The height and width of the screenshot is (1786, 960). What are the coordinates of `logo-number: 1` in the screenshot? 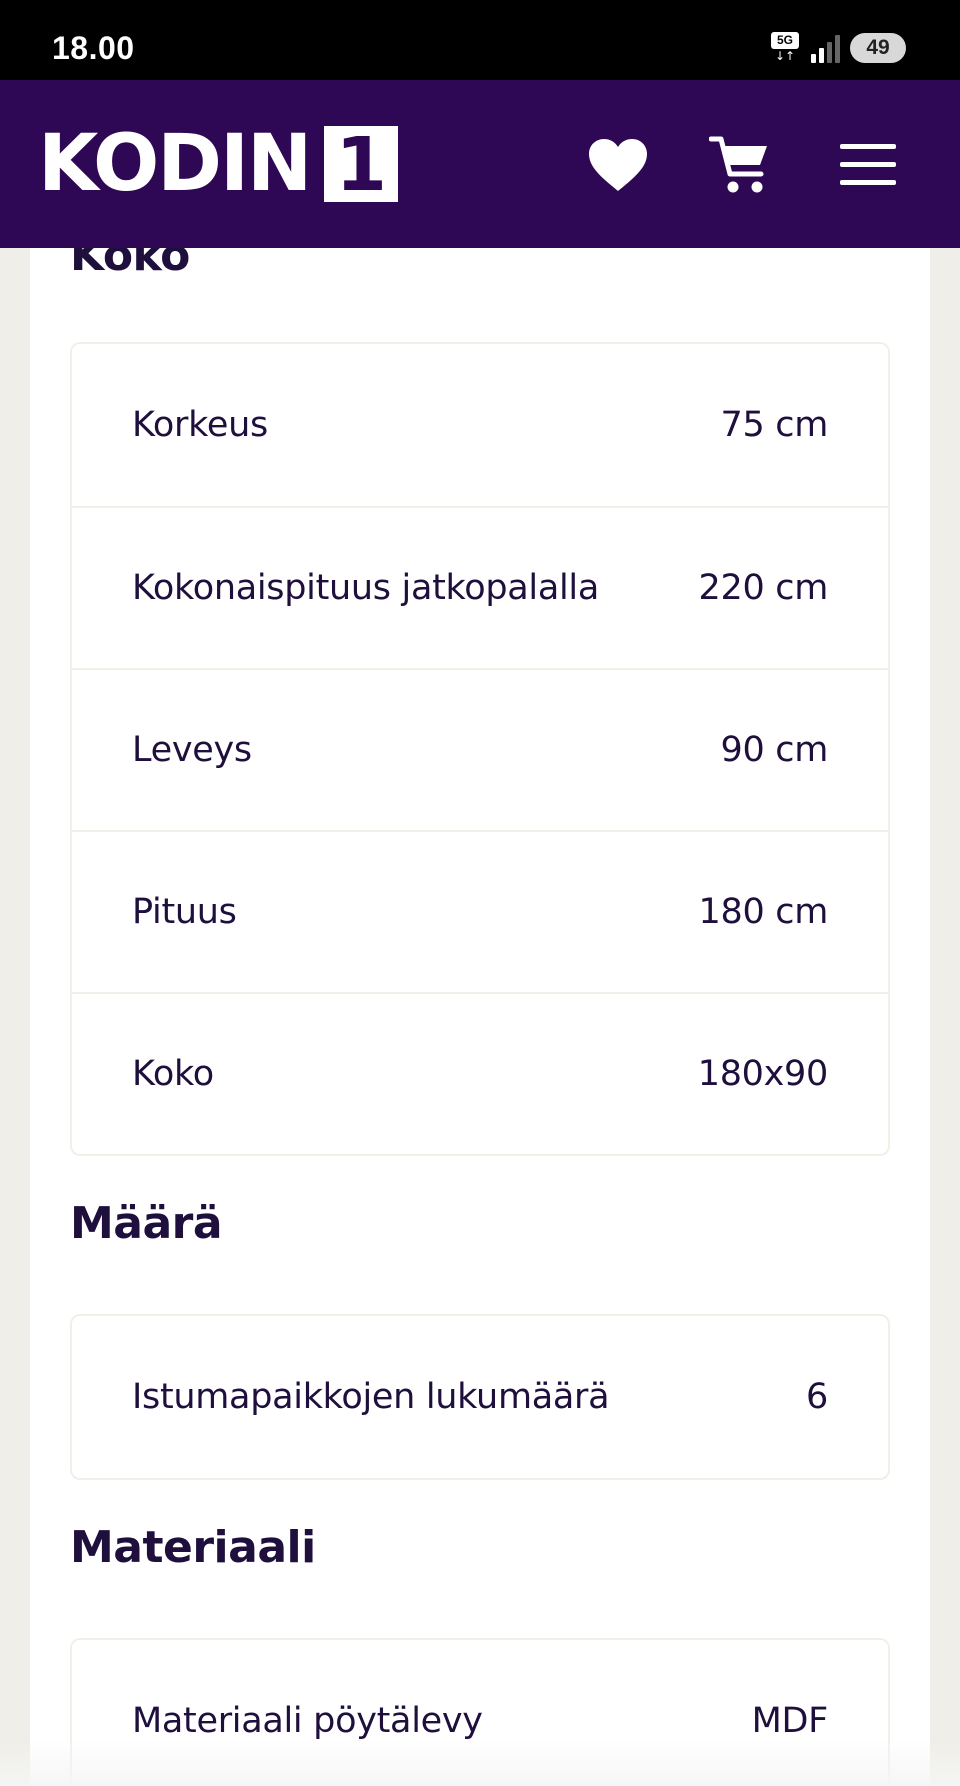 It's located at (361, 165).